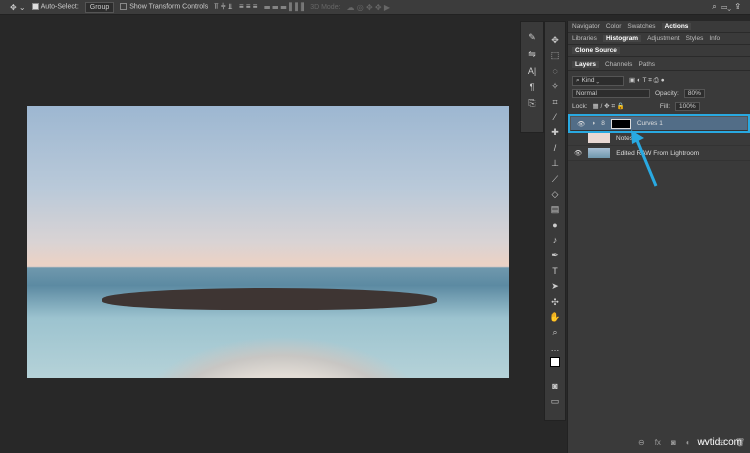 The height and width of the screenshot is (453, 750). What do you see at coordinates (555, 255) in the screenshot?
I see `pen-icon: ✒` at bounding box center [555, 255].